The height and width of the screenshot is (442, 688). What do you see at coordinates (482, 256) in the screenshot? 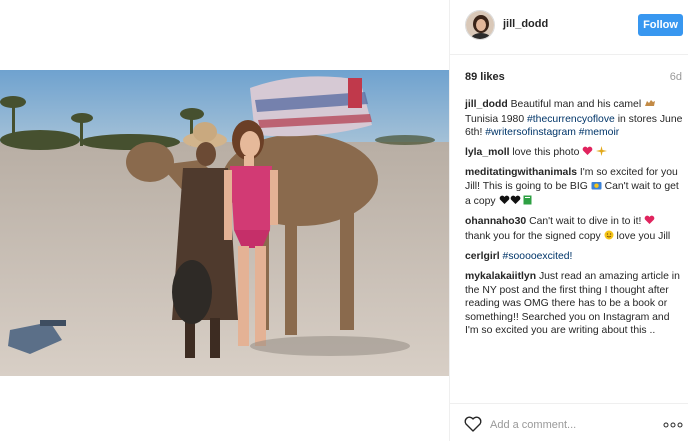
I see `comment-username: cerlgirl` at bounding box center [482, 256].